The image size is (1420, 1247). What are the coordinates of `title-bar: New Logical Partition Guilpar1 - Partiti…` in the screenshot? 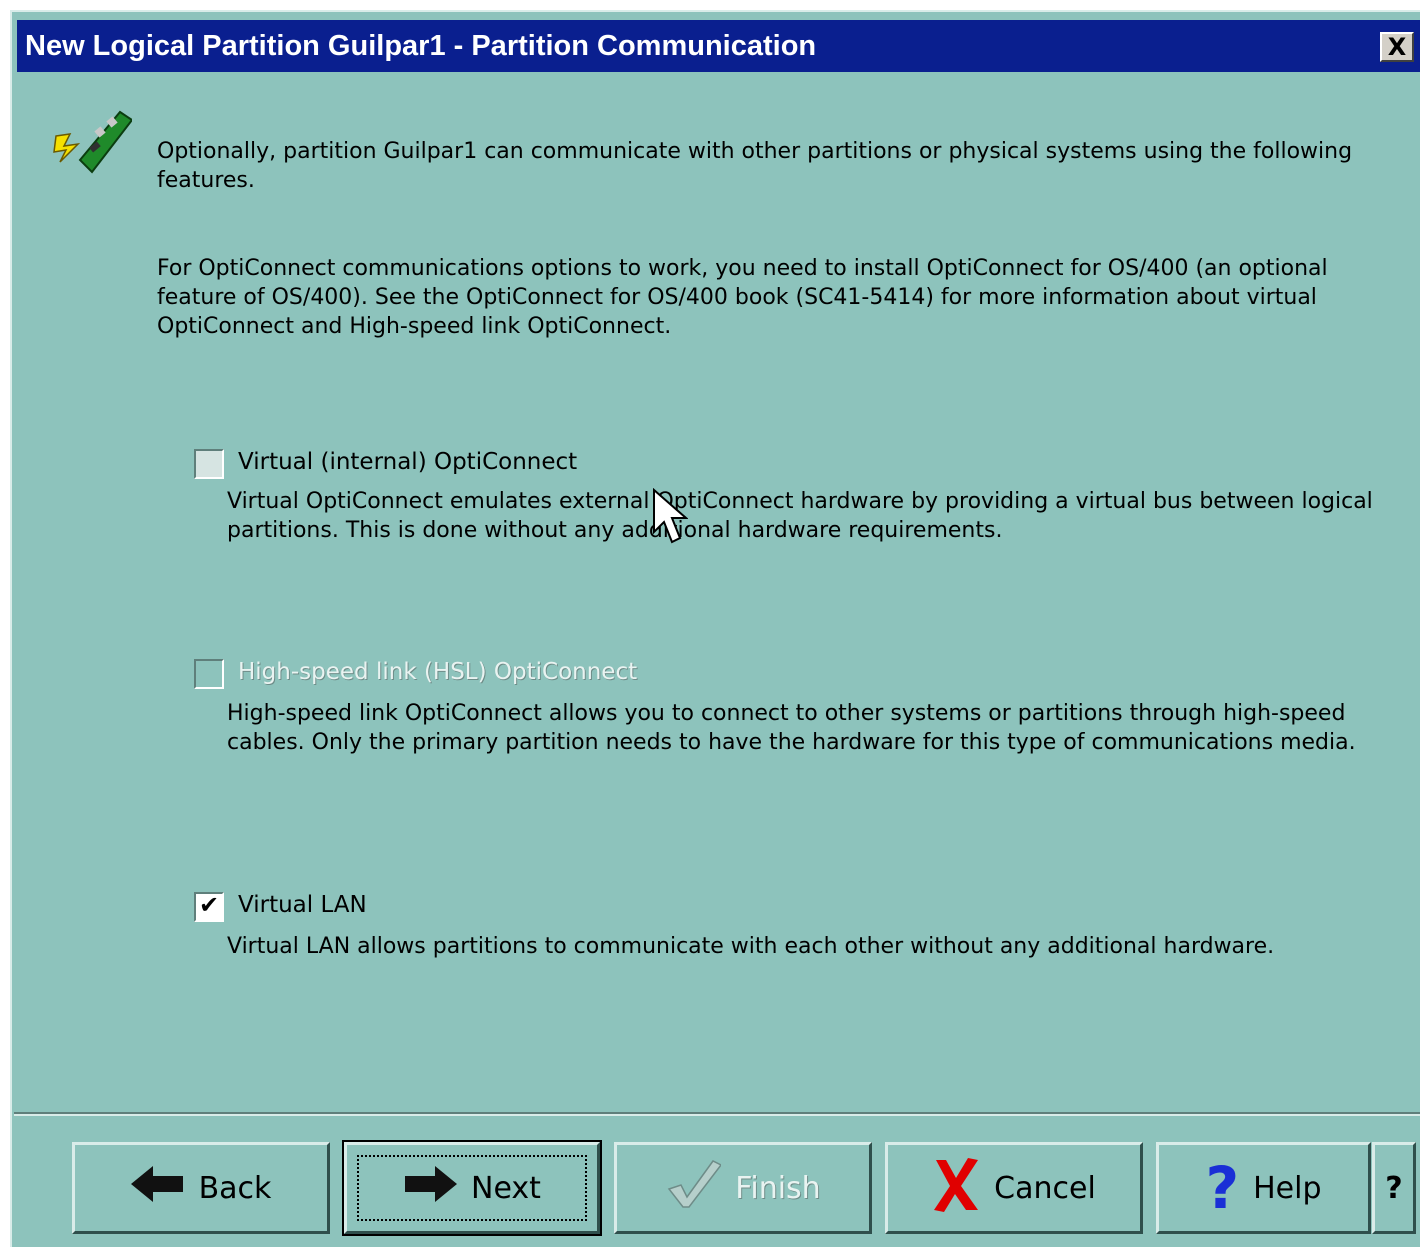 It's located at (718, 46).